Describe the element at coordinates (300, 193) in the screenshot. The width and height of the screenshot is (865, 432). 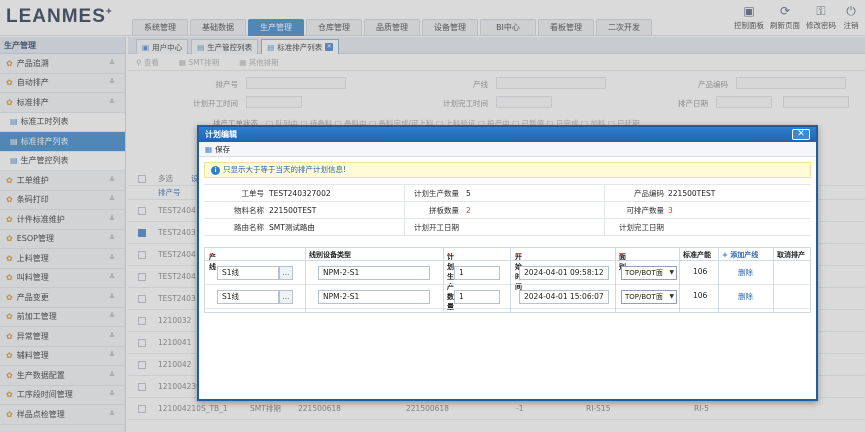
I see `work-order-value: TEST240327002` at that location.